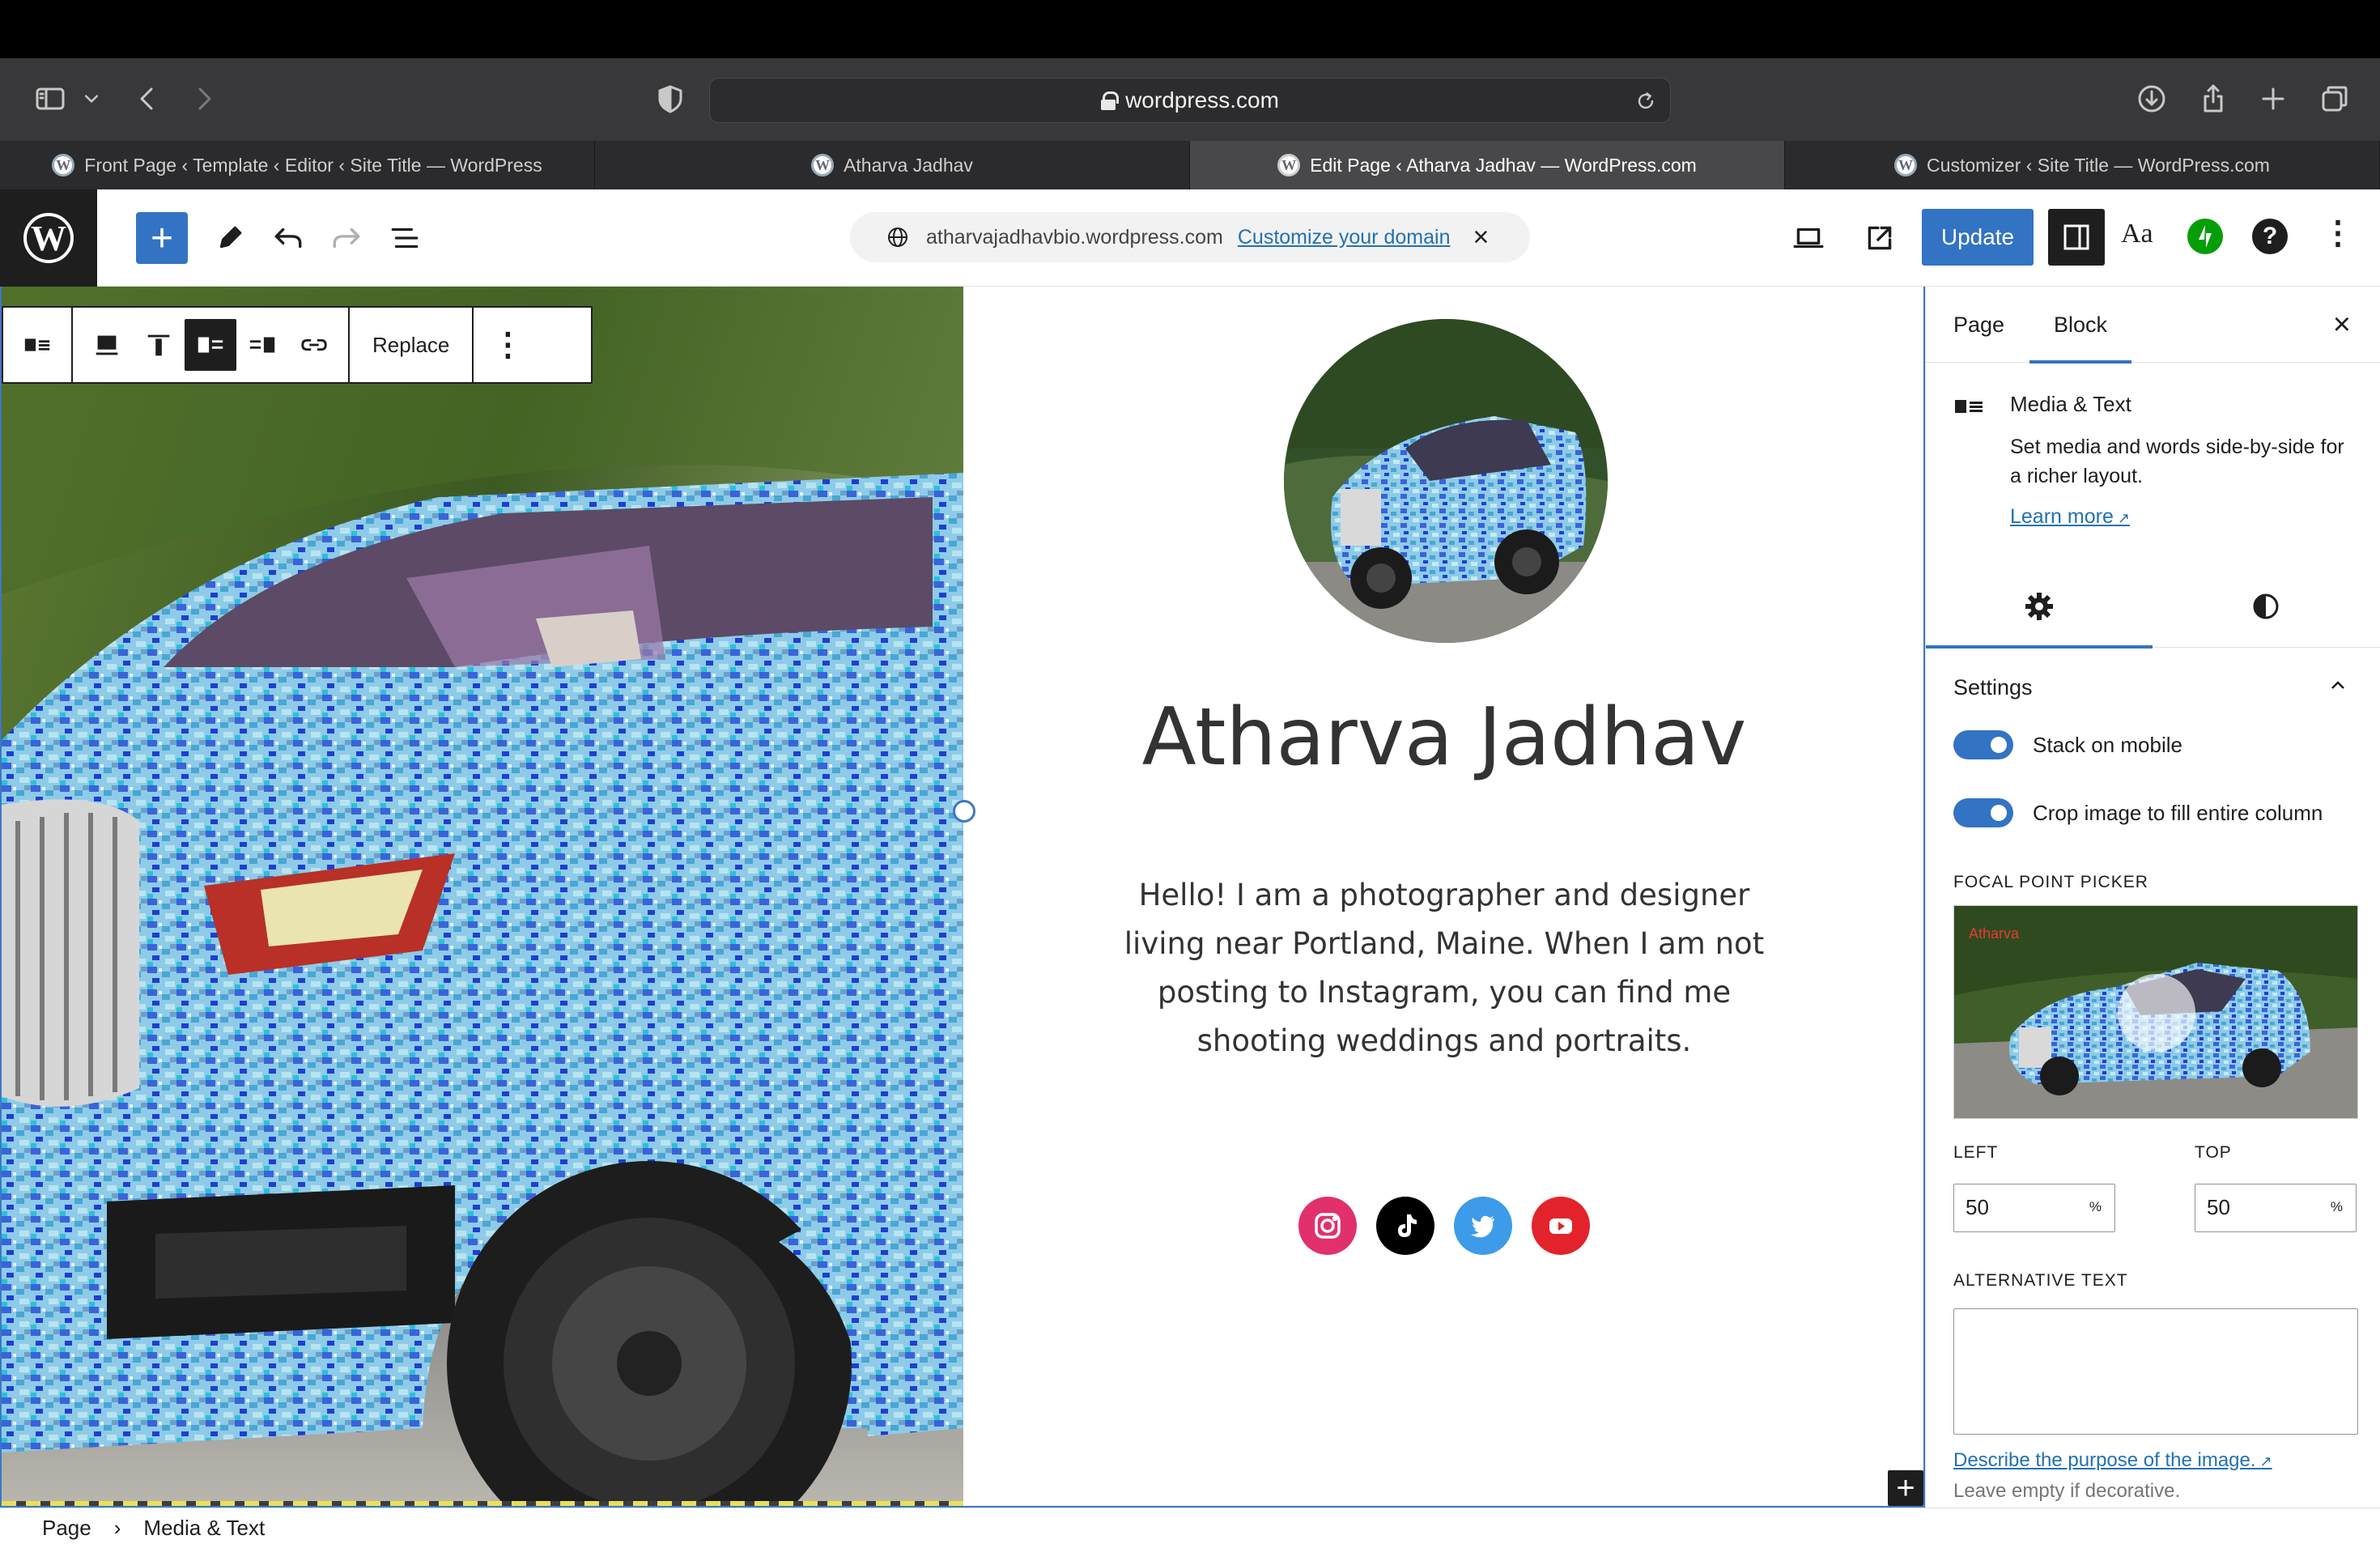 This screenshot has height=1548, width=2380. I want to click on styles-button: Aa, so click(2137, 234).